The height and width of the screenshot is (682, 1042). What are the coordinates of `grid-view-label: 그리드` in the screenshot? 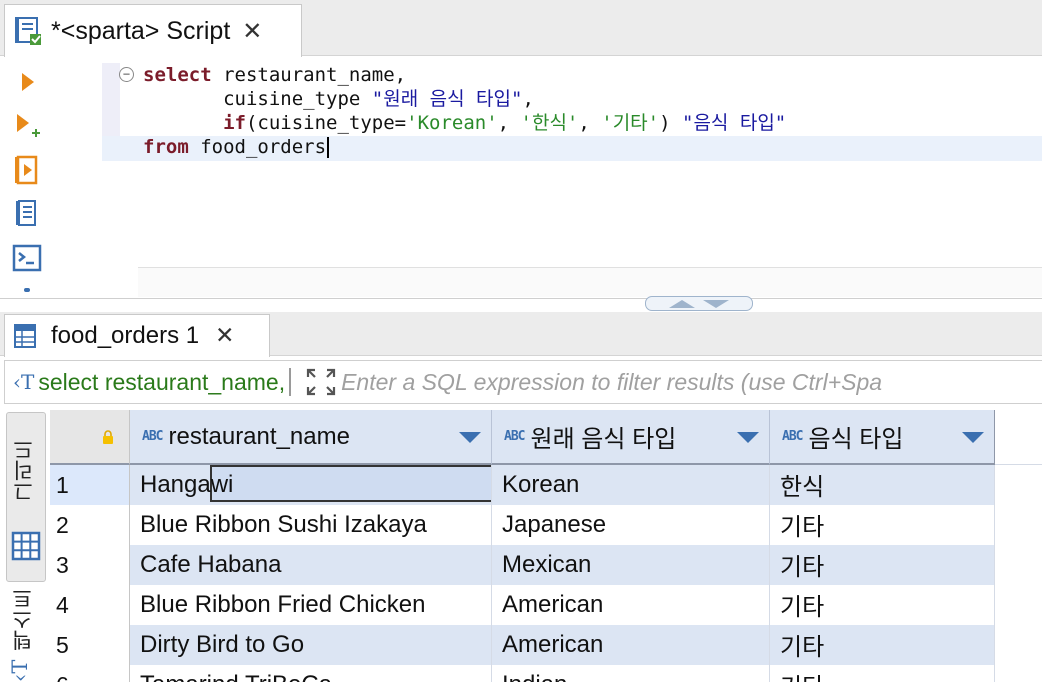 It's located at (24, 471).